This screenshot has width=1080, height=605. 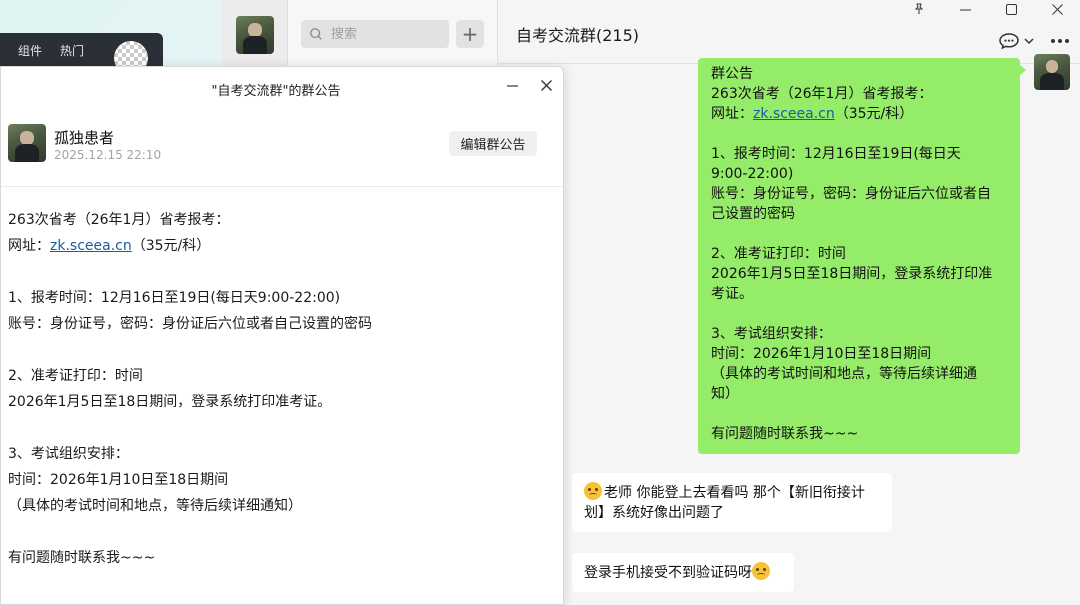 What do you see at coordinates (724, 503) in the screenshot?
I see `message-text: 老师 你能登上去看看吗 那个【新旧衔接计划】系统好像出问题了` at bounding box center [724, 503].